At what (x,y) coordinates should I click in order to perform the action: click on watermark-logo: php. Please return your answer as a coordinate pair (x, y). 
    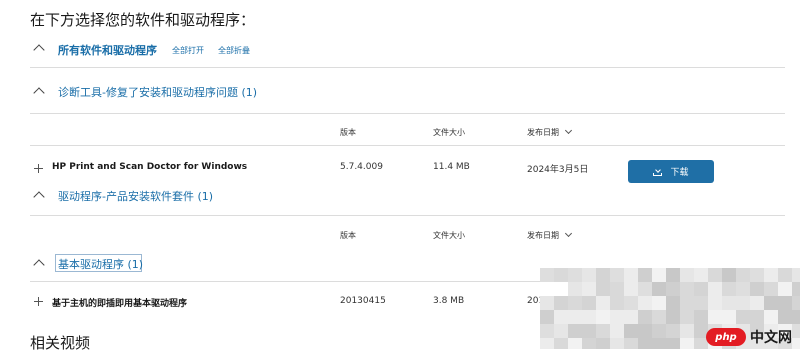
    Looking at the image, I should click on (726, 337).